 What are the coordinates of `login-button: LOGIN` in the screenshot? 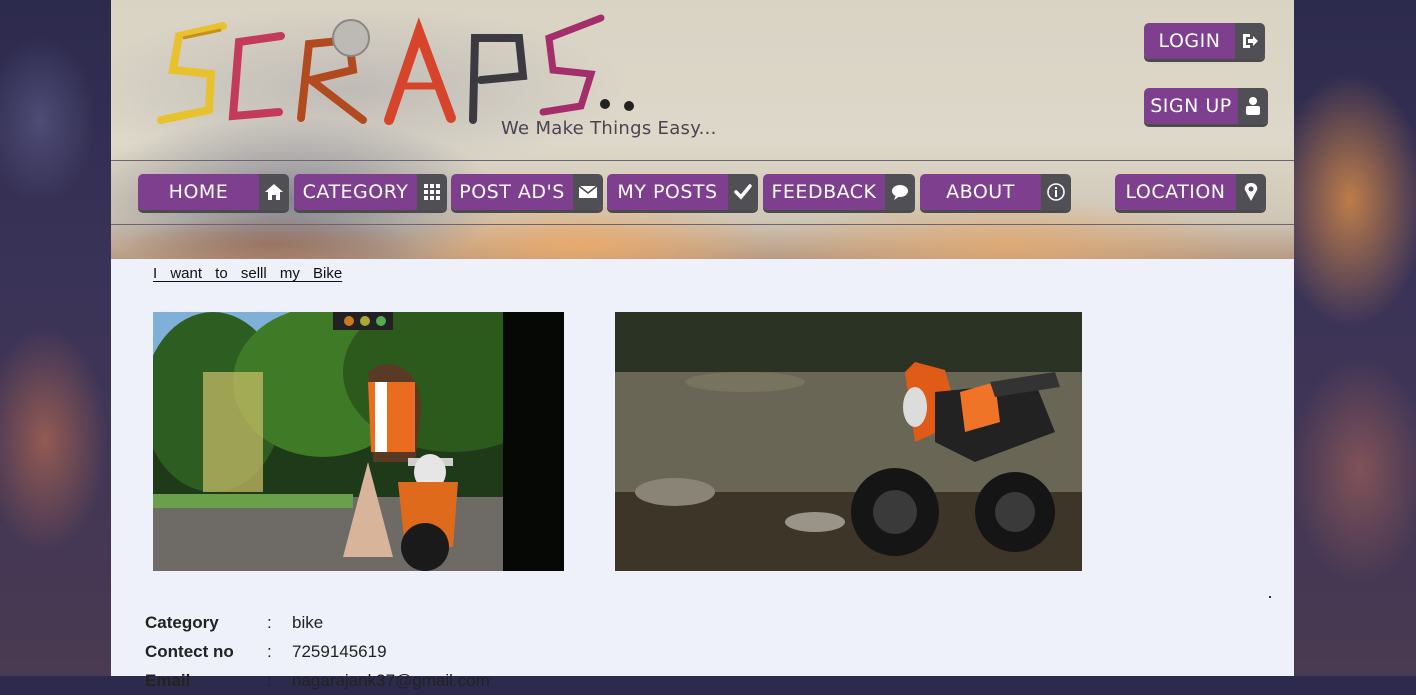 It's located at (1204, 41).